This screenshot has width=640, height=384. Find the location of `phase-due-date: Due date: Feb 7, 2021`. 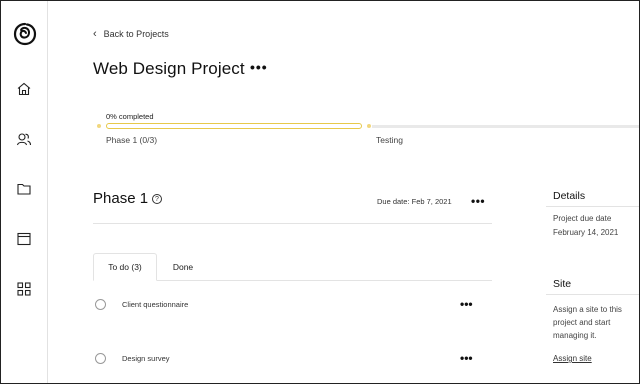

phase-due-date: Due date: Feb 7, 2021 is located at coordinates (414, 201).